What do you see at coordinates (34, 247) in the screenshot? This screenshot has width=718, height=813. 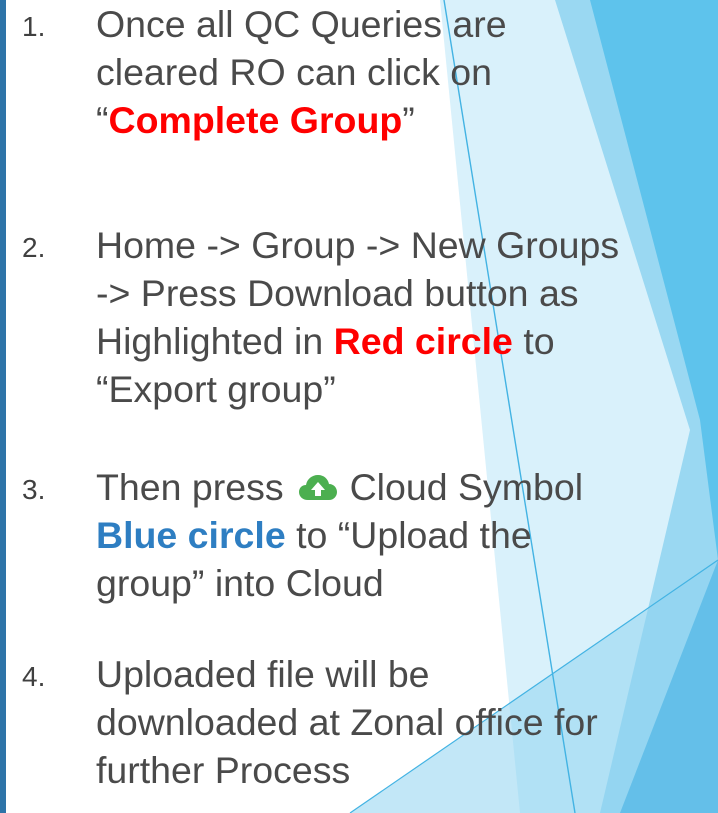 I see `step-number: 2.` at bounding box center [34, 247].